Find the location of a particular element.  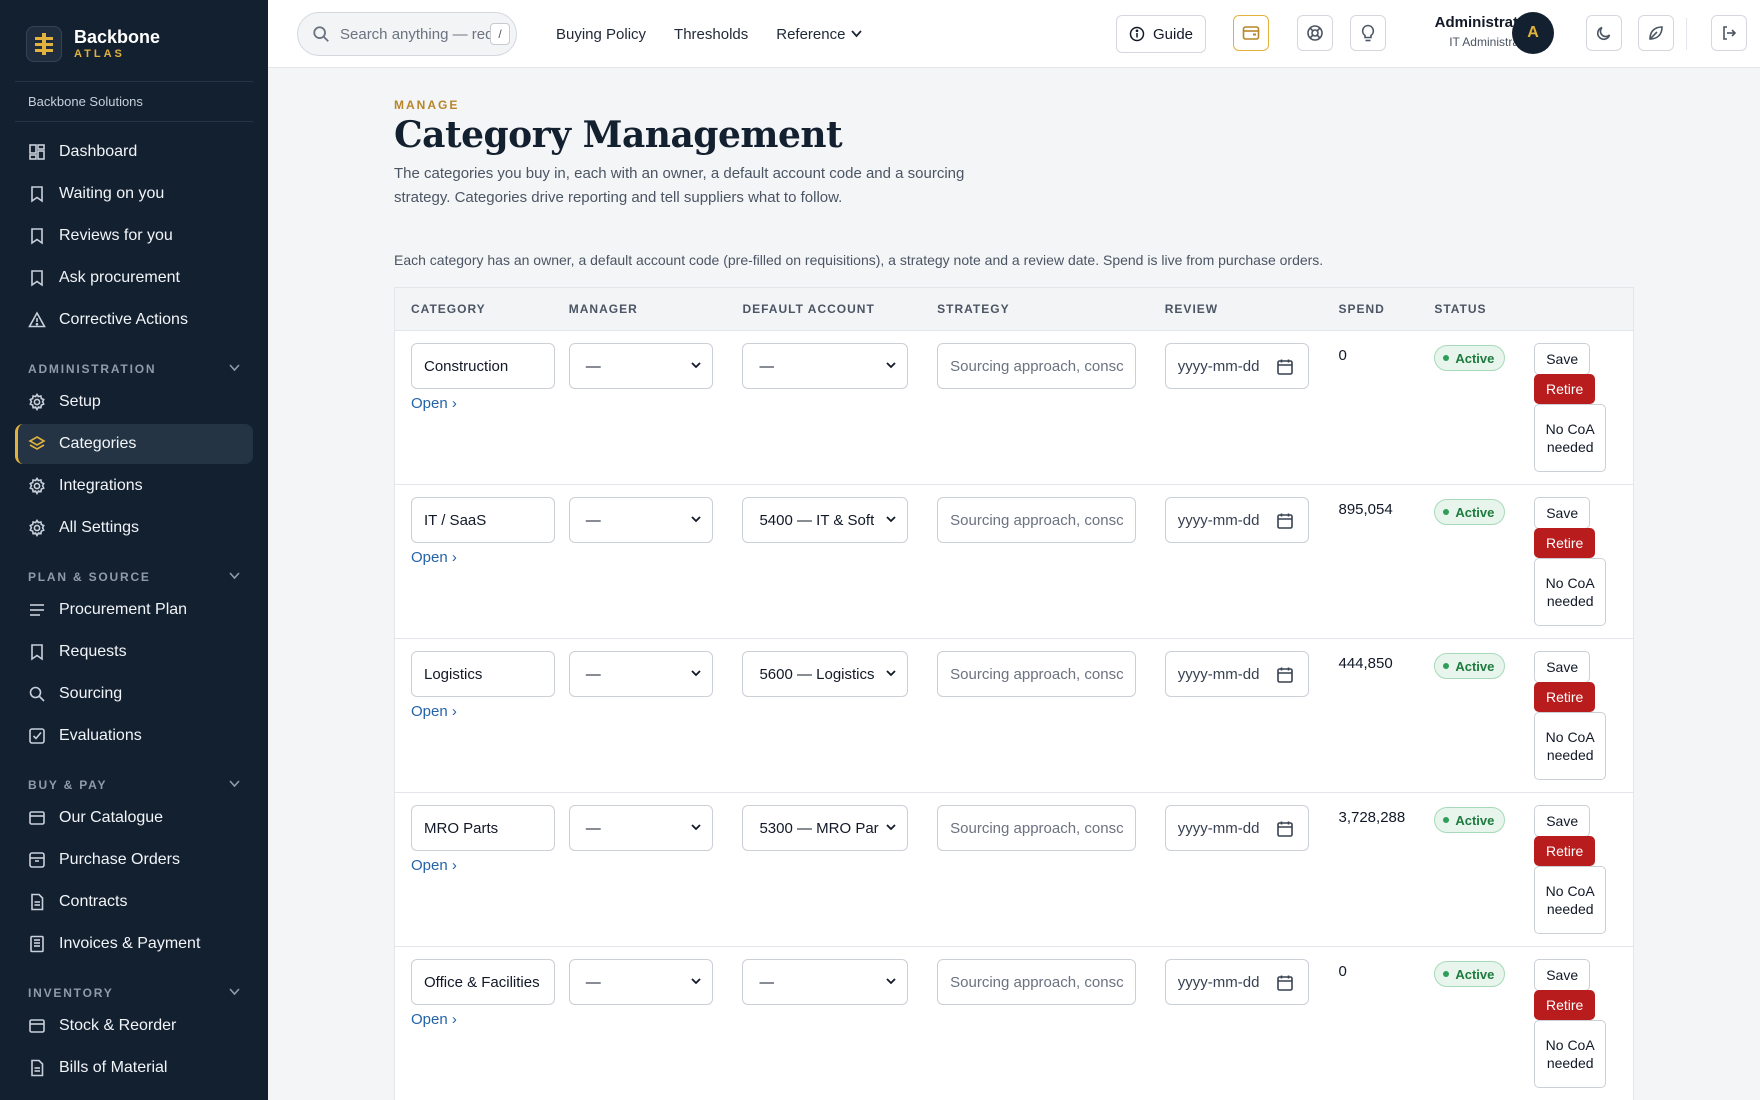

sidebar-item-label: Waiting on you is located at coordinates (112, 193).